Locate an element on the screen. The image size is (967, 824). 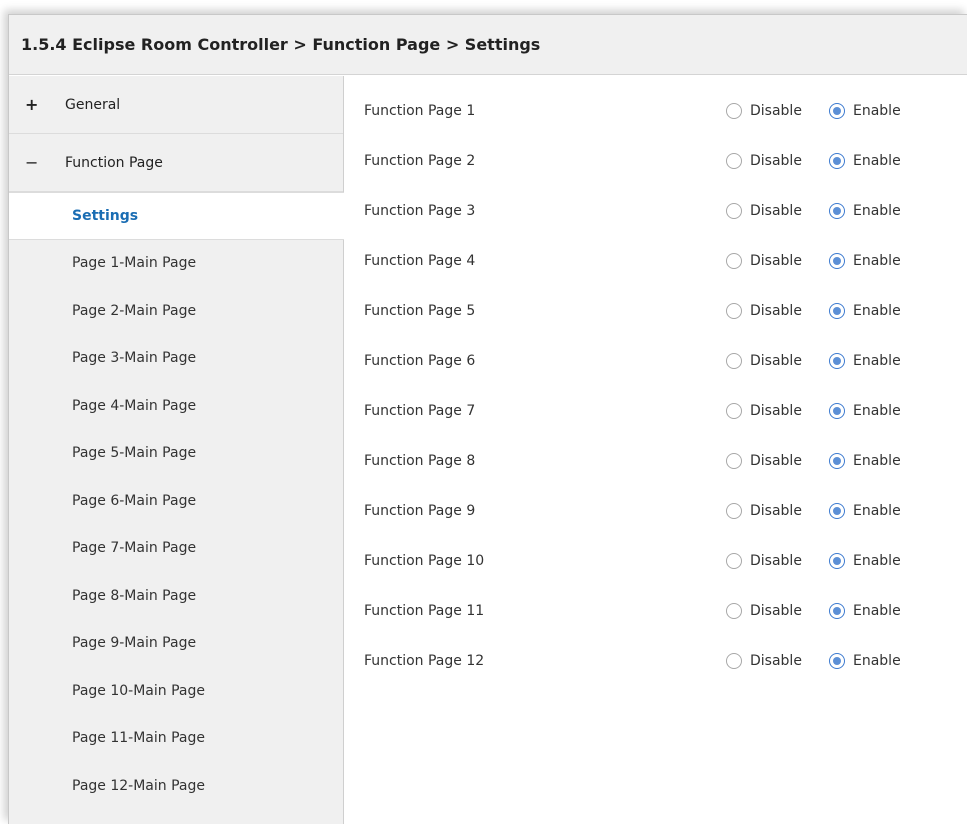
setting-row: Function Page 7 Disable Enable is located at coordinates (655, 411).